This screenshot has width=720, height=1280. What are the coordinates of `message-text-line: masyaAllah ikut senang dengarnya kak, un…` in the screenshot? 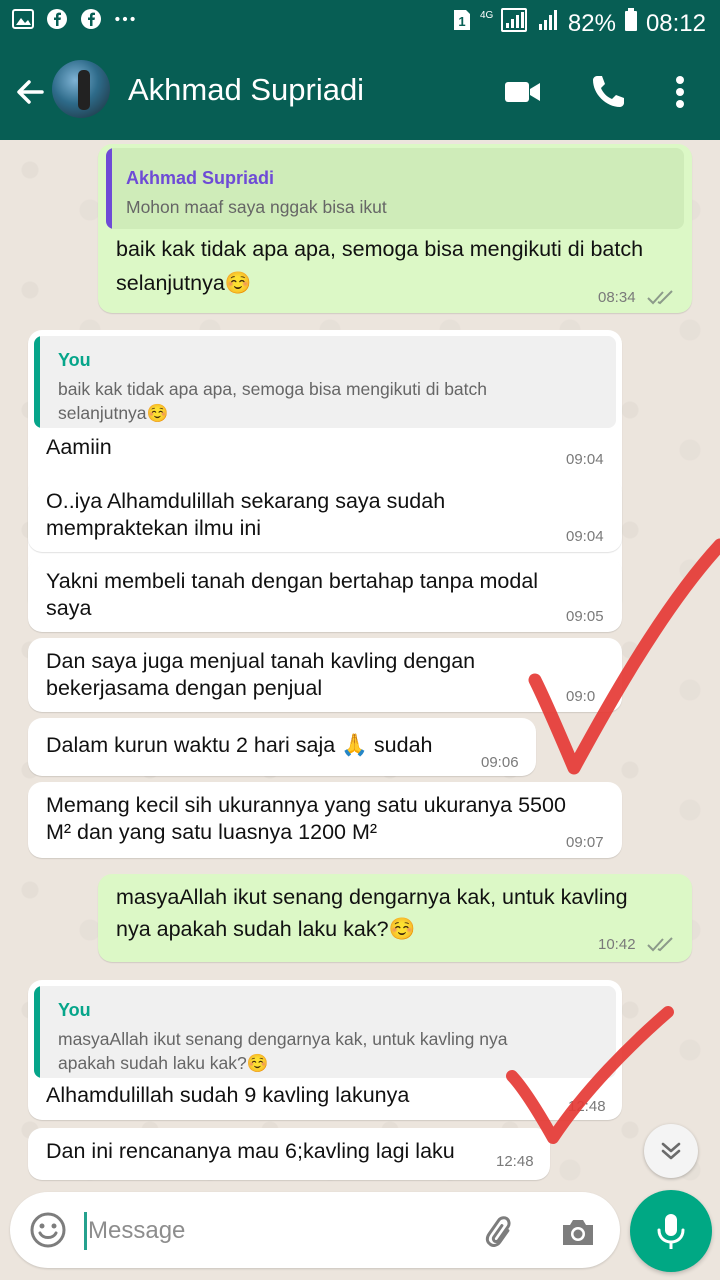 It's located at (372, 897).